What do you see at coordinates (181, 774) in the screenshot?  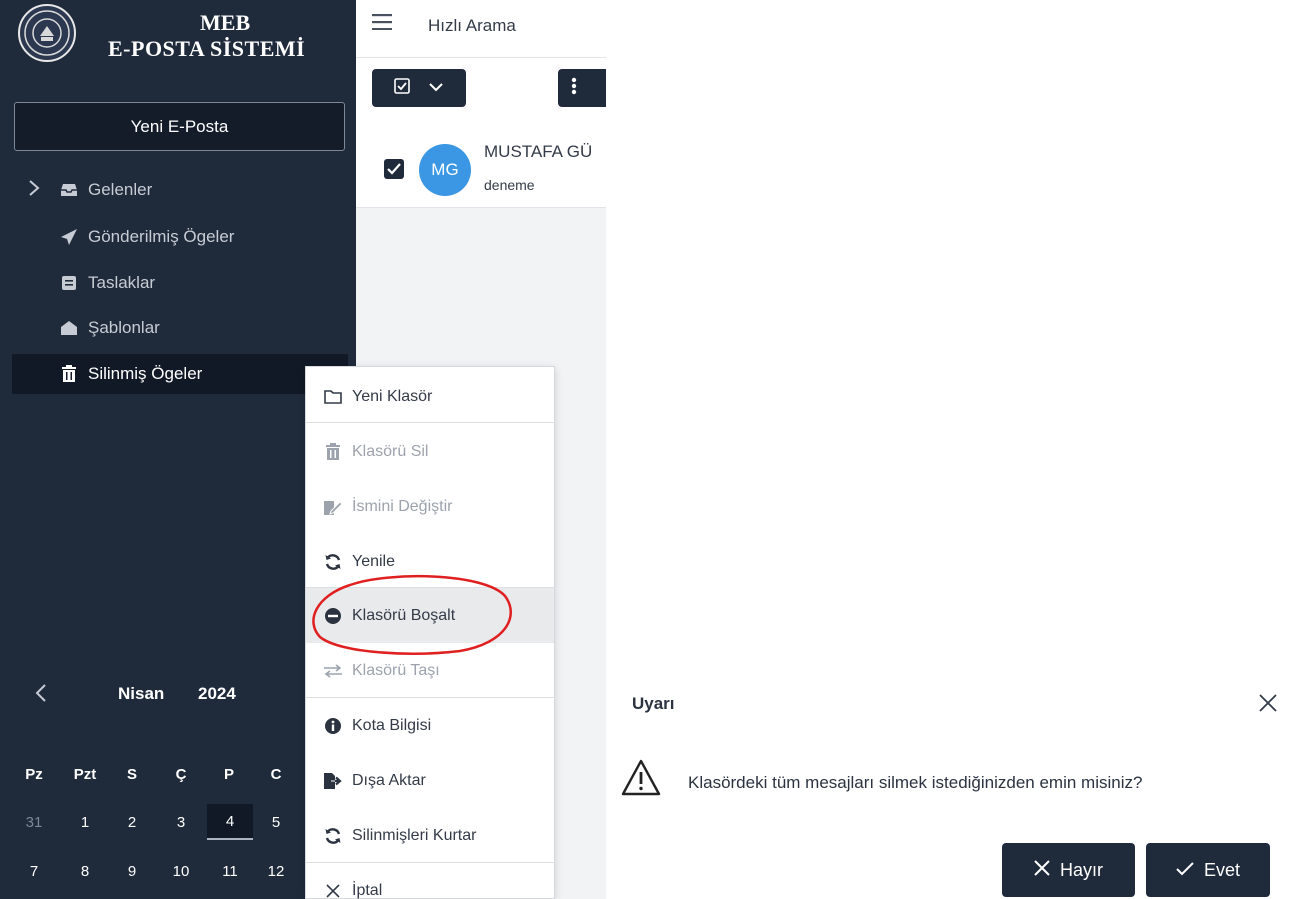 I see `weekday-label: Ç` at bounding box center [181, 774].